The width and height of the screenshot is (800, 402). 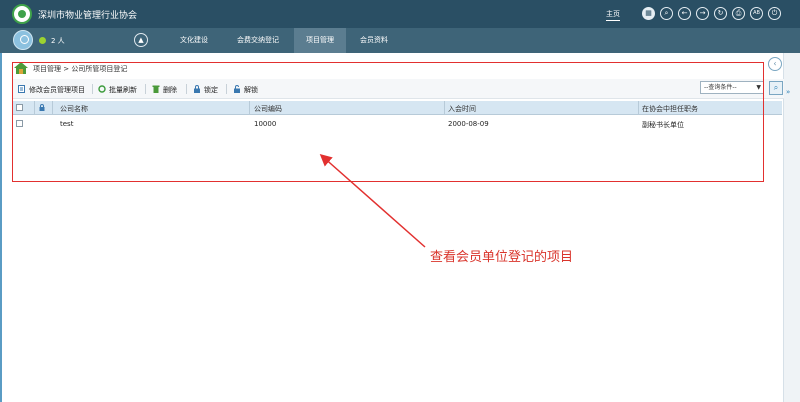 I want to click on association-logo, so click(x=22, y=14).